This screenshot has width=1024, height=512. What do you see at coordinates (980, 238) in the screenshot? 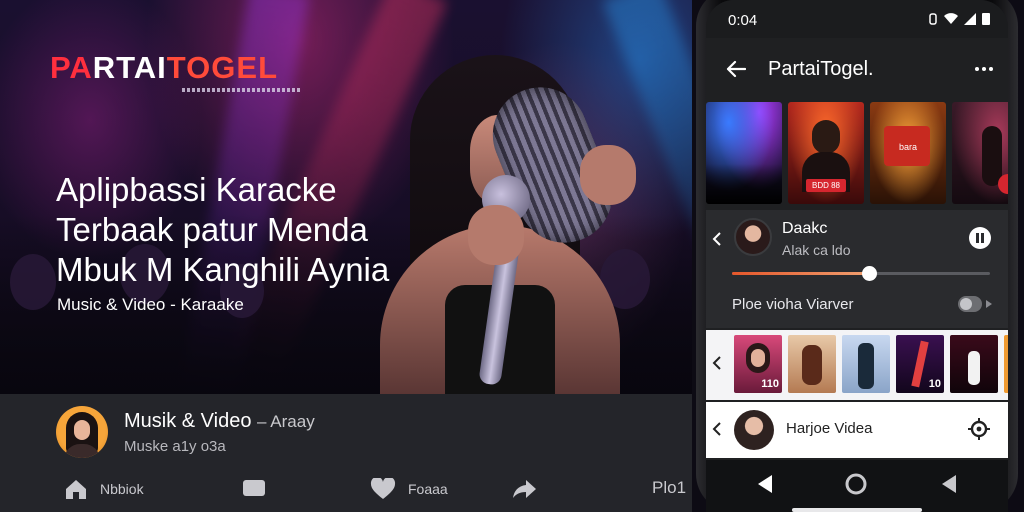
I see `pause-button` at bounding box center [980, 238].